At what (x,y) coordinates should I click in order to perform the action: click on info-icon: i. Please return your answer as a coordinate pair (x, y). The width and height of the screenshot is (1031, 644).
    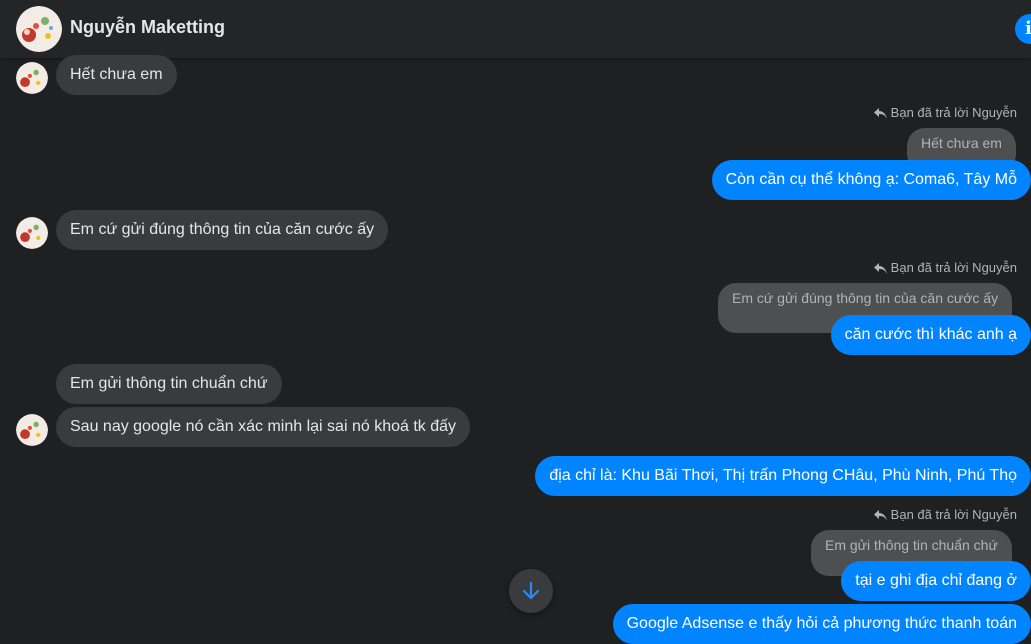
    Looking at the image, I should click on (1023, 29).